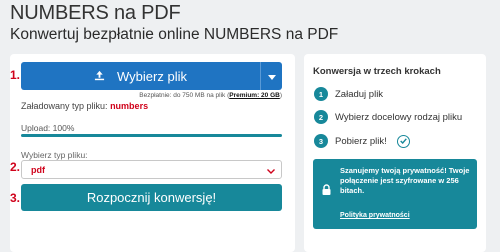 The width and height of the screenshot is (500, 252). I want to click on step-marker-2: 2., so click(15, 167).